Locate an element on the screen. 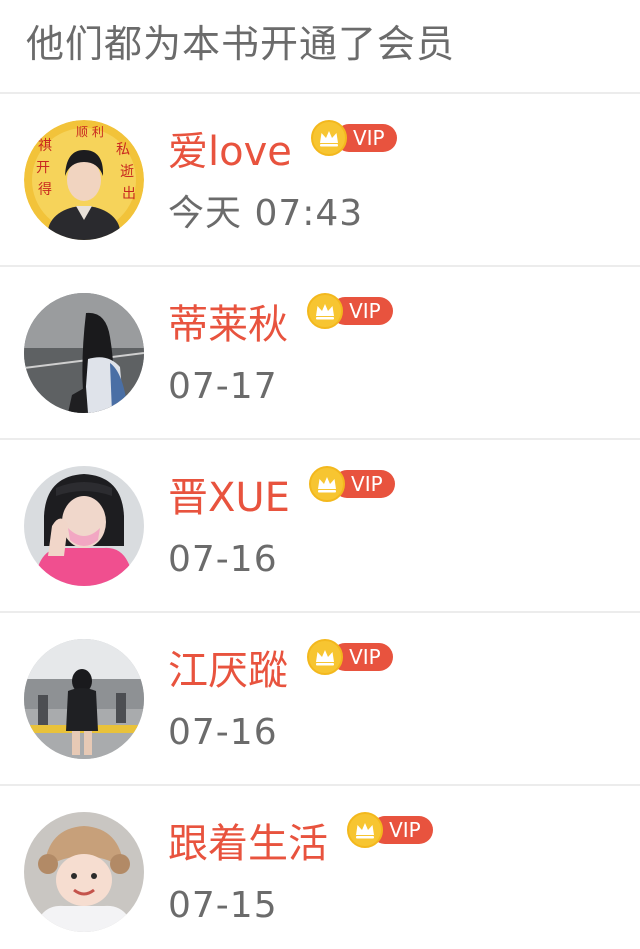 This screenshot has height=949, width=640. open-time: 07-15 is located at coordinates (223, 905).